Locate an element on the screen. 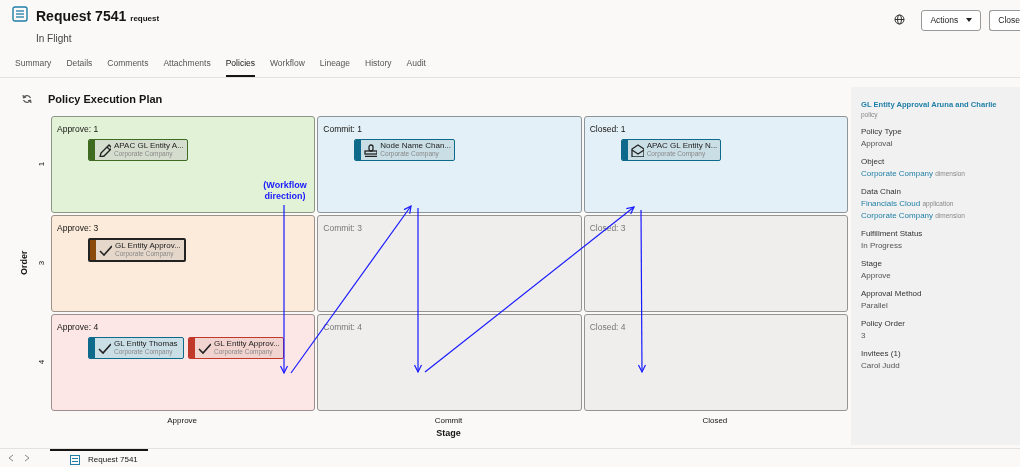  axis-label: Approve is located at coordinates (182, 420).